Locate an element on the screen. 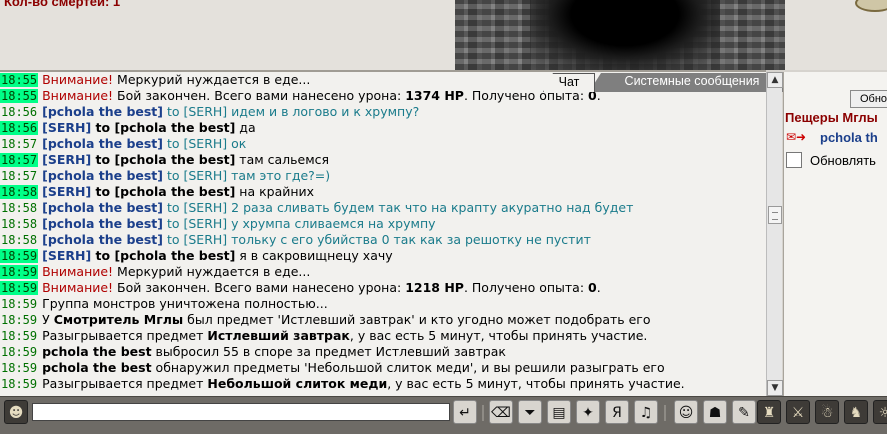 The image size is (887, 434). message-input is located at coordinates (241, 412).